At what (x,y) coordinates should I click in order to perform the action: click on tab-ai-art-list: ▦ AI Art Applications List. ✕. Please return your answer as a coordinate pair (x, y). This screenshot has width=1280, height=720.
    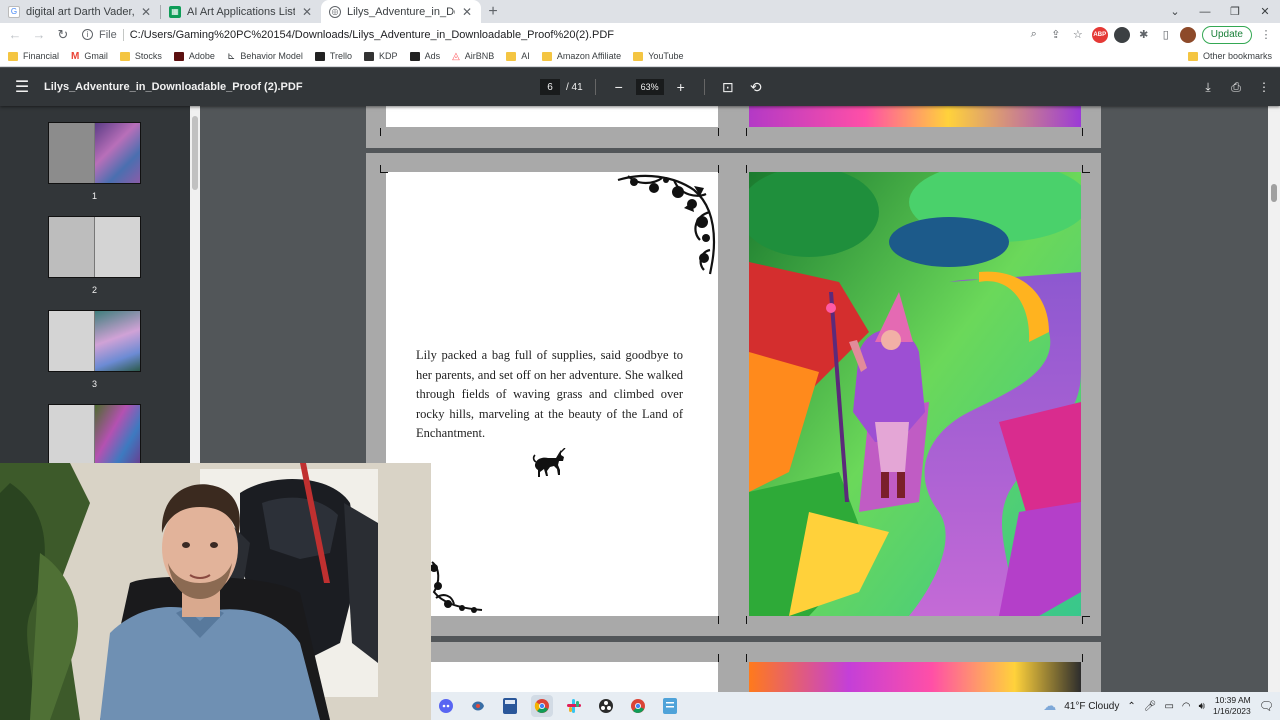
    Looking at the image, I should click on (241, 11).